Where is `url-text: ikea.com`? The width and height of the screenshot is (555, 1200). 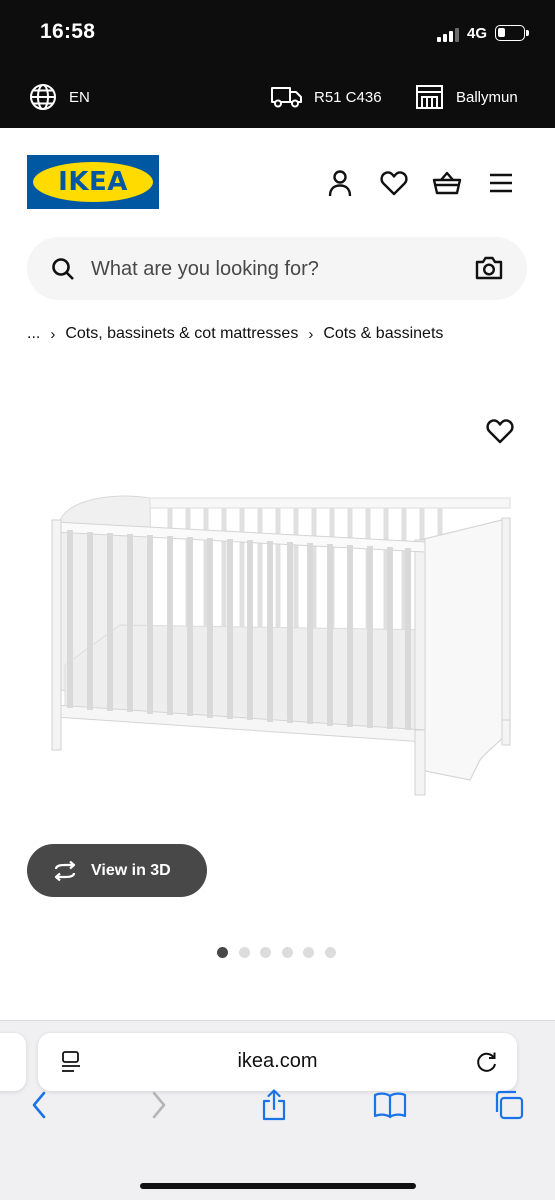
url-text: ikea.com is located at coordinates (277, 1061).